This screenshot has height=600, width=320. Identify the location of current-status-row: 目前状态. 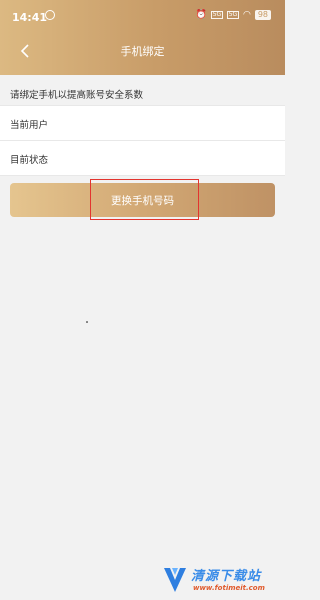
(142, 158).